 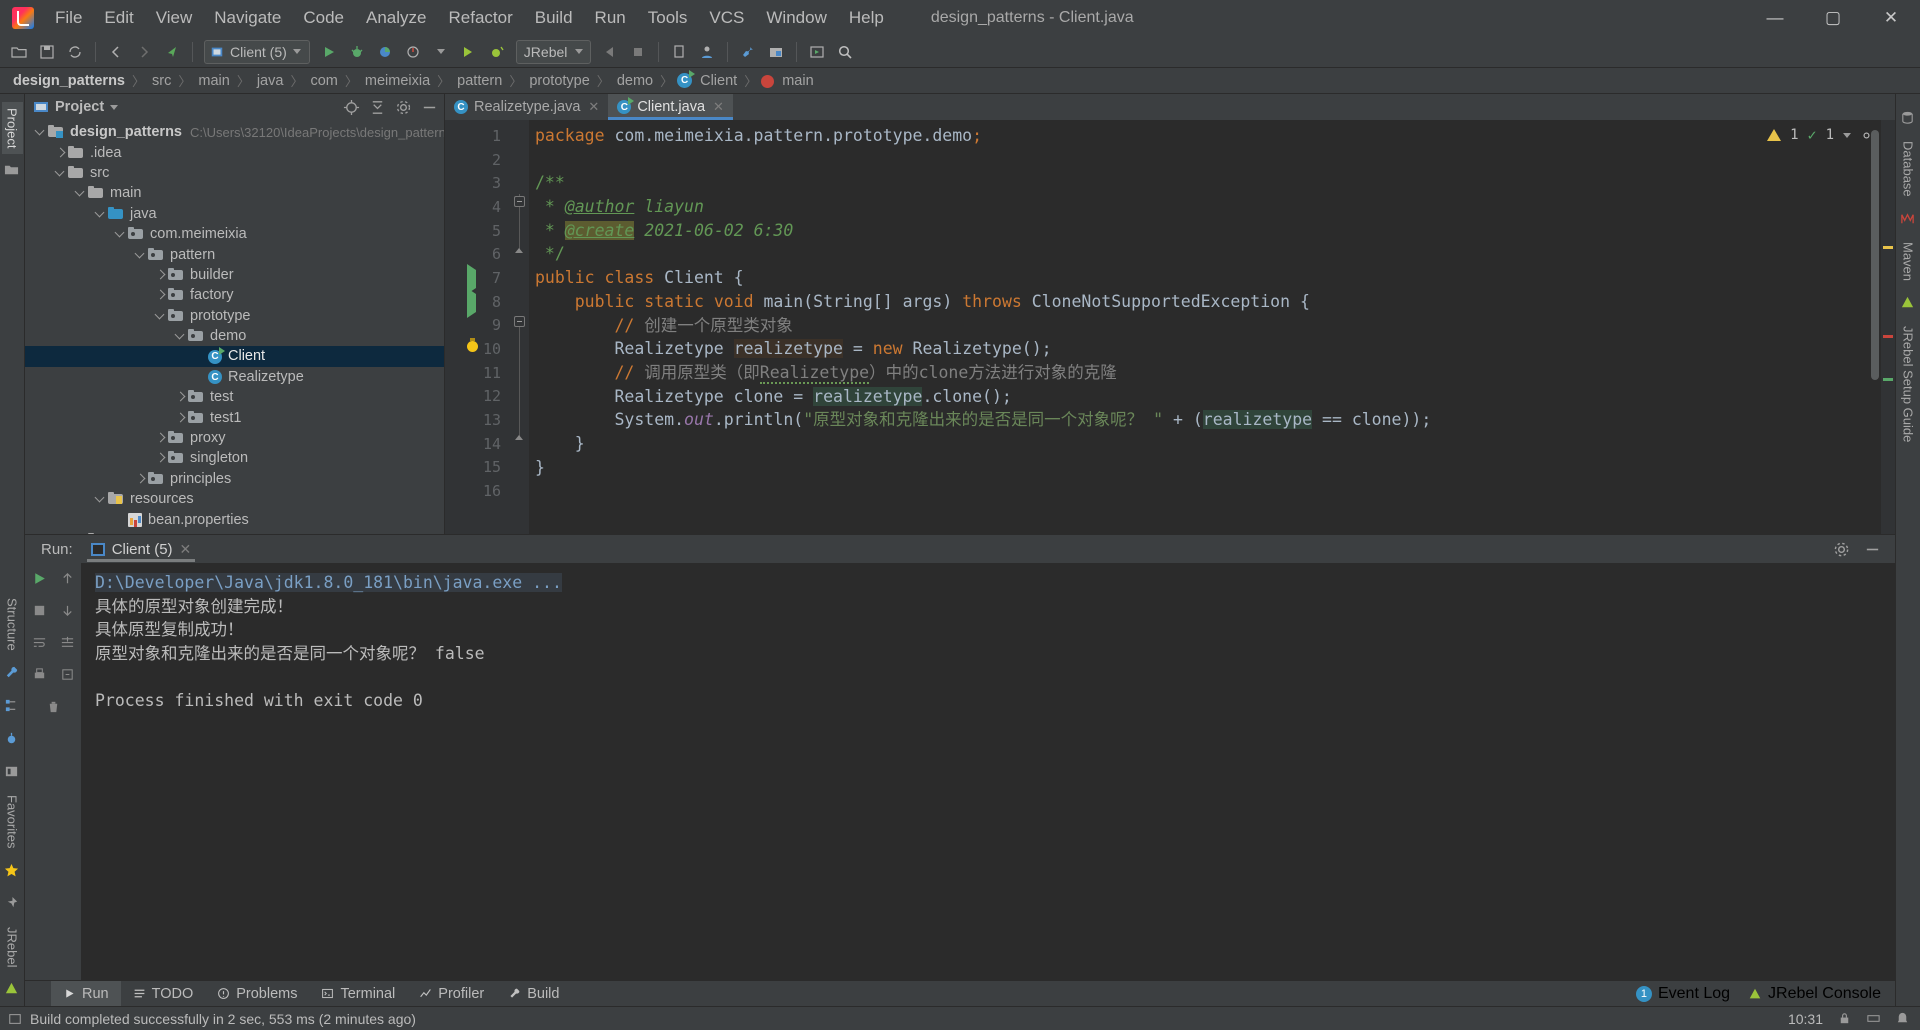 I want to click on lock-icon, so click(x=1844, y=1018).